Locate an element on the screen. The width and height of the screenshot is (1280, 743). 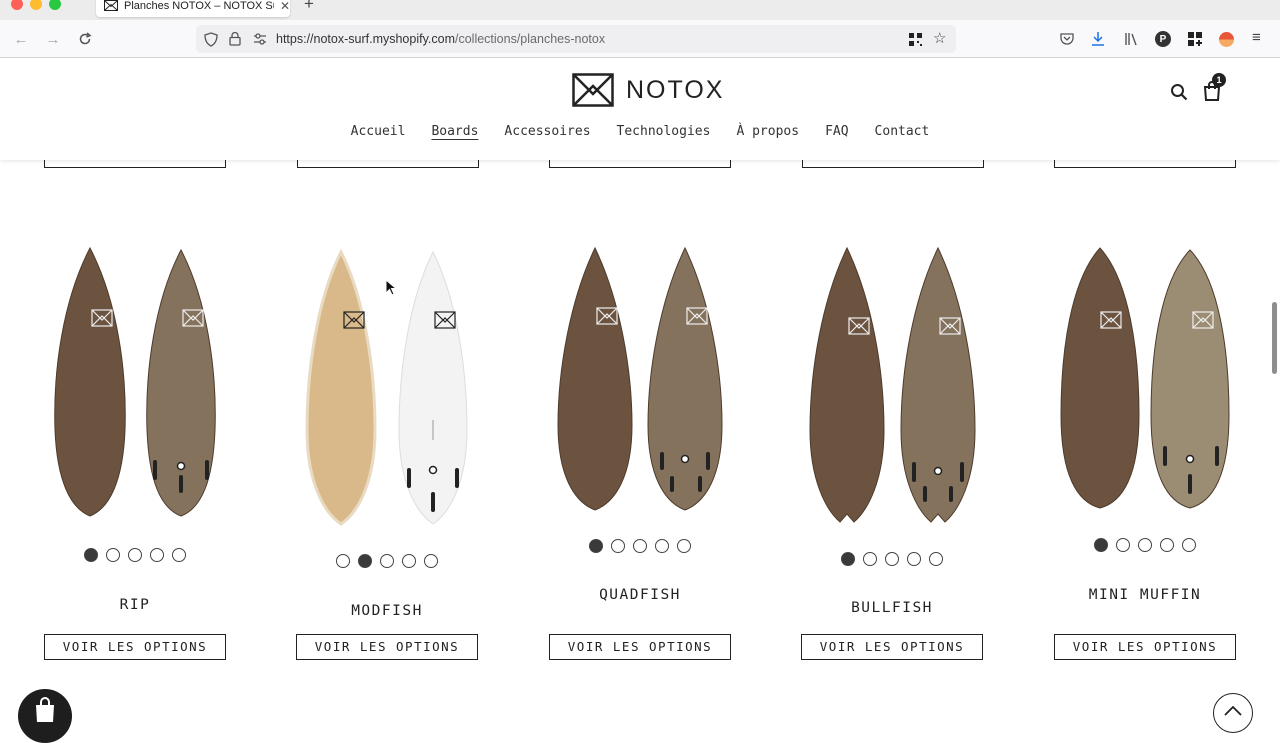
minimize-window-button is located at coordinates (36, 5).